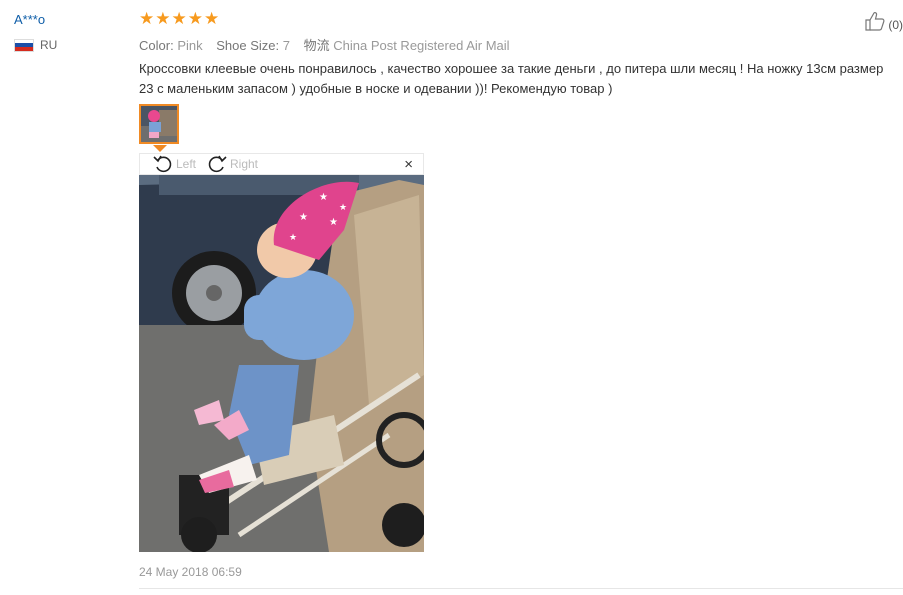 The width and height of the screenshot is (903, 595). Describe the element at coordinates (190, 572) in the screenshot. I see `review-date: 24 May 2018 06:59` at that location.